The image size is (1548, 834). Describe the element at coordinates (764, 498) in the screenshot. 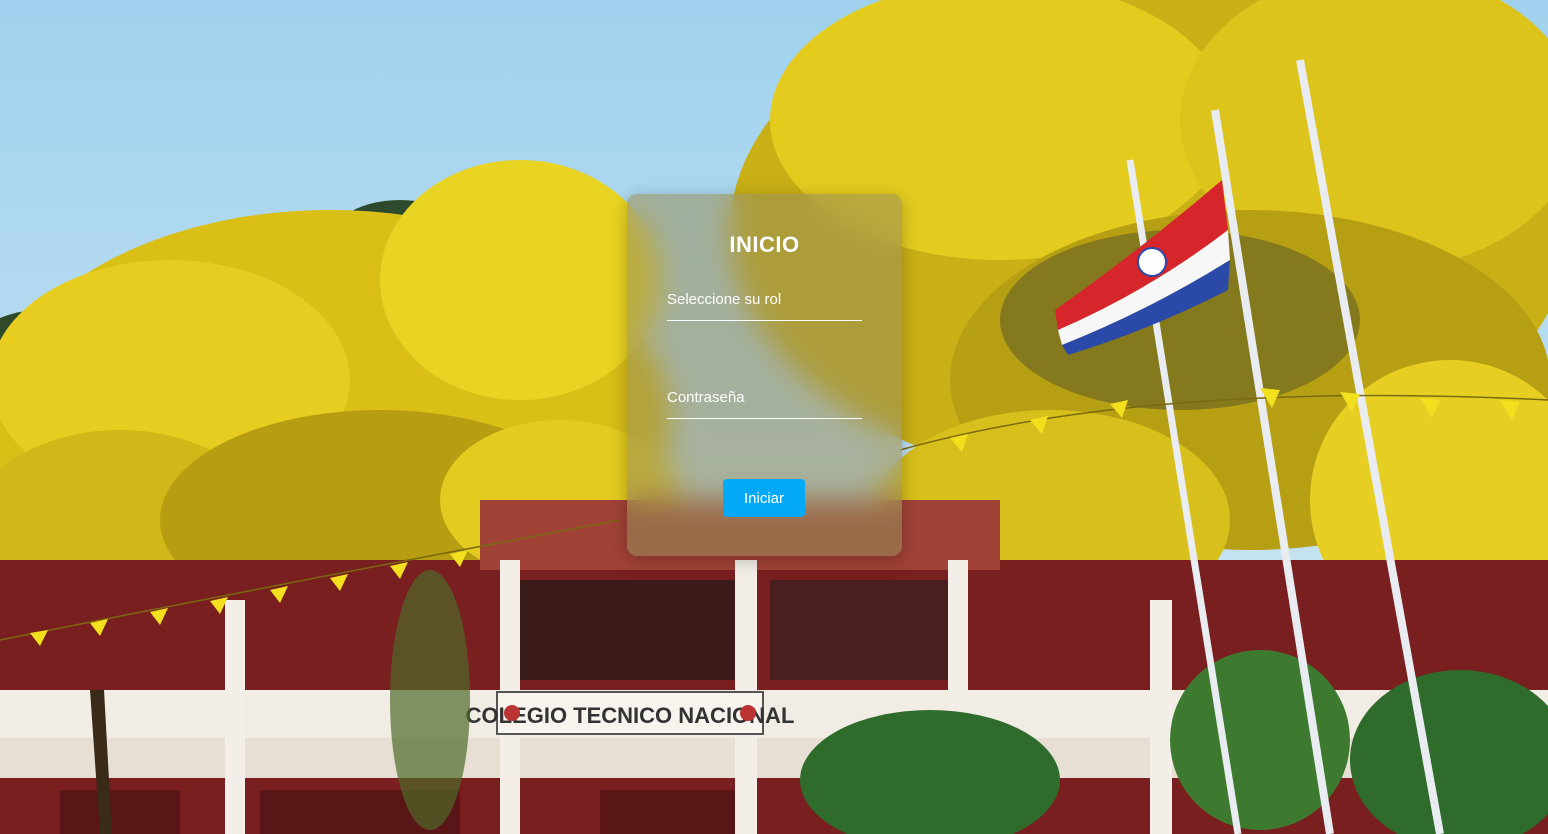

I see `login-button: Iniciar` at that location.